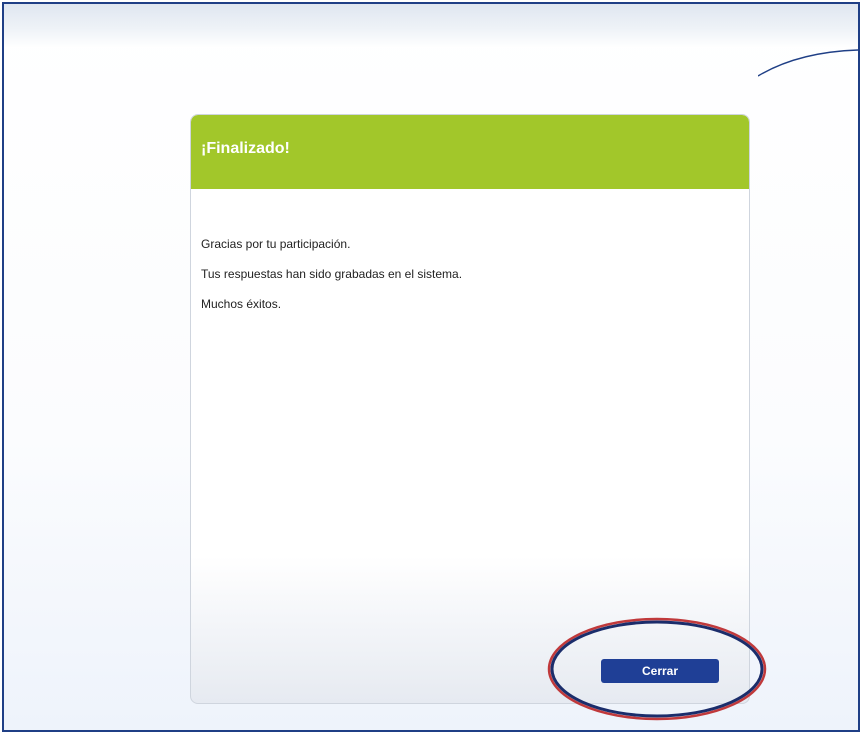 Image resolution: width=866 pixels, height=734 pixels. What do you see at coordinates (245, 148) in the screenshot?
I see `dialog-title: ¡Finalizado!` at bounding box center [245, 148].